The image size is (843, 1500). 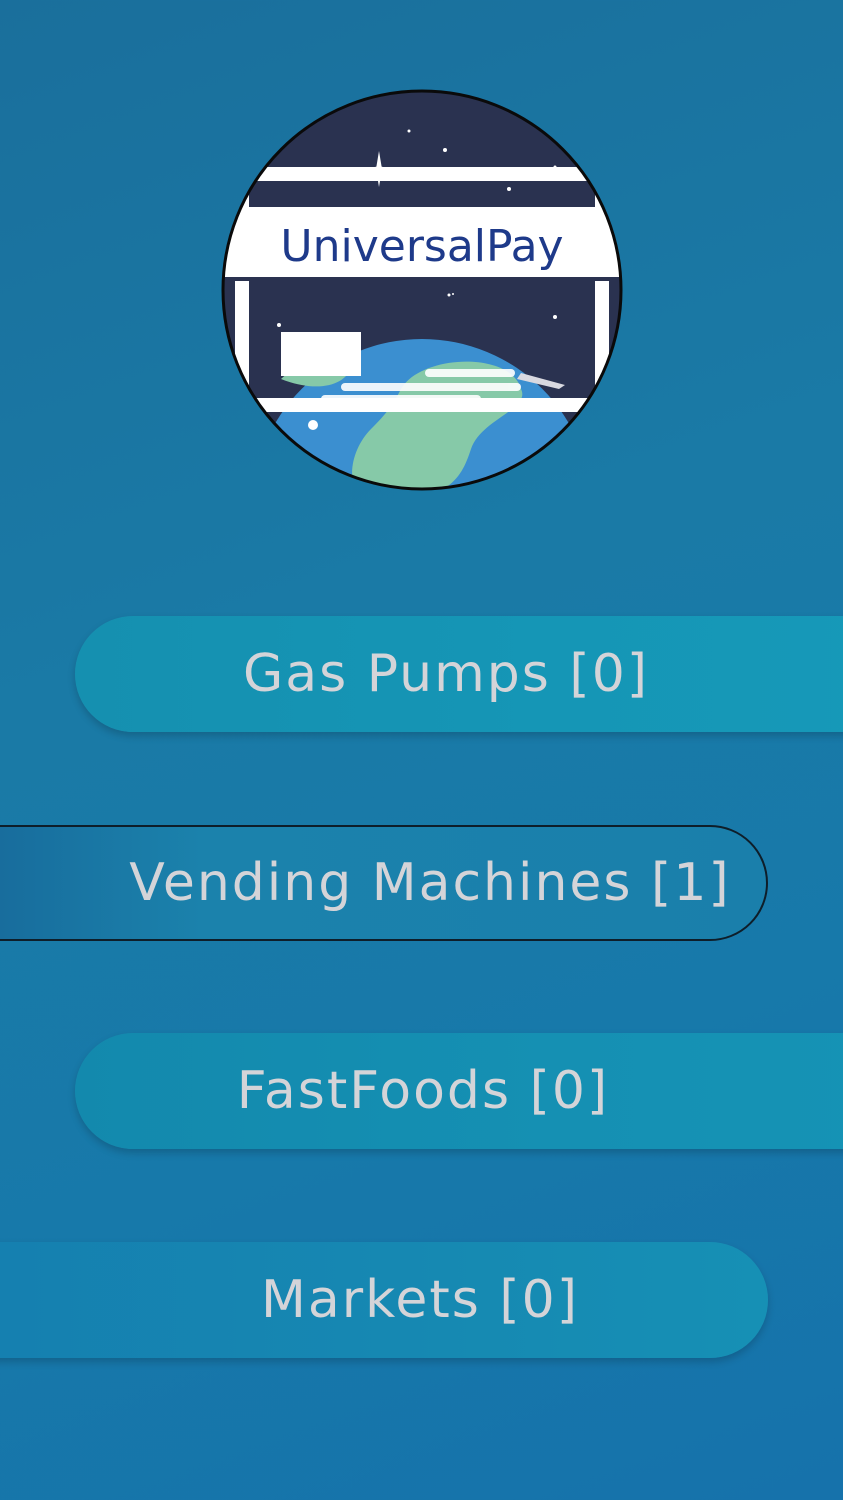 What do you see at coordinates (421, 246) in the screenshot?
I see `logo-title: UniversalPay` at bounding box center [421, 246].